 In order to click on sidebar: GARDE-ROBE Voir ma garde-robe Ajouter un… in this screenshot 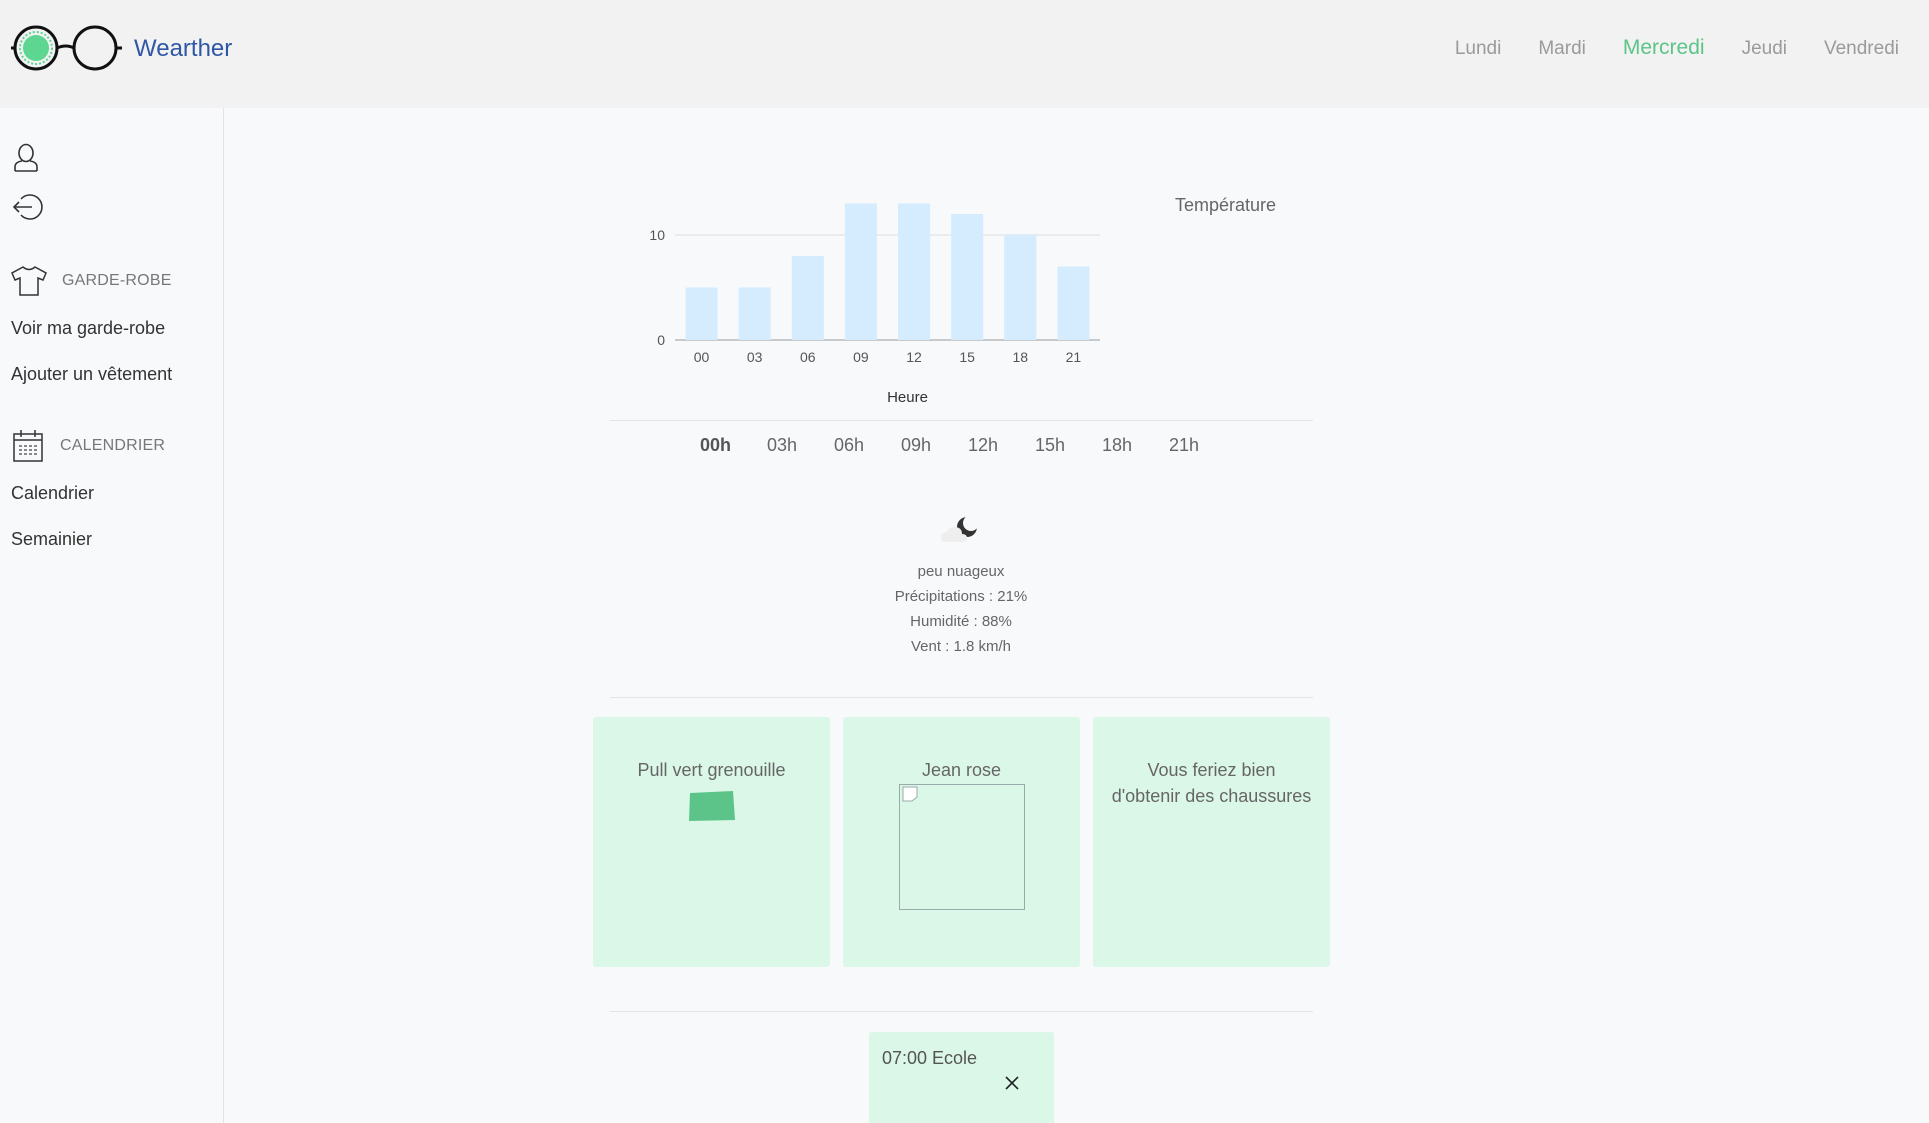, I will do `click(112, 615)`.